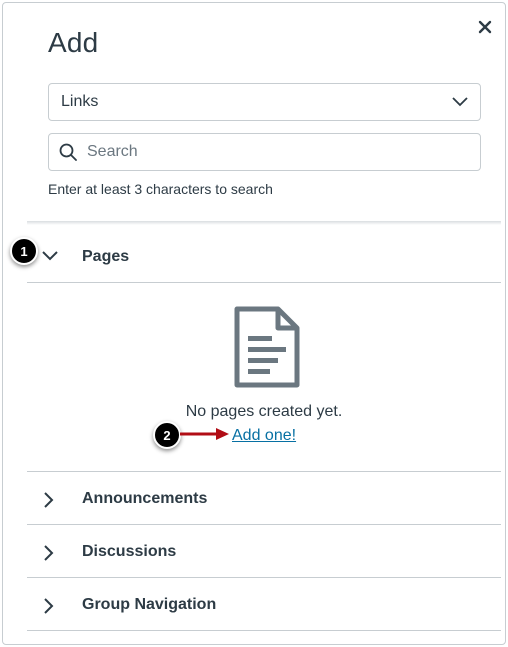 This screenshot has height=647, width=508. Describe the element at coordinates (264, 605) in the screenshot. I see `section-group-navigation: Group Navigation` at that location.